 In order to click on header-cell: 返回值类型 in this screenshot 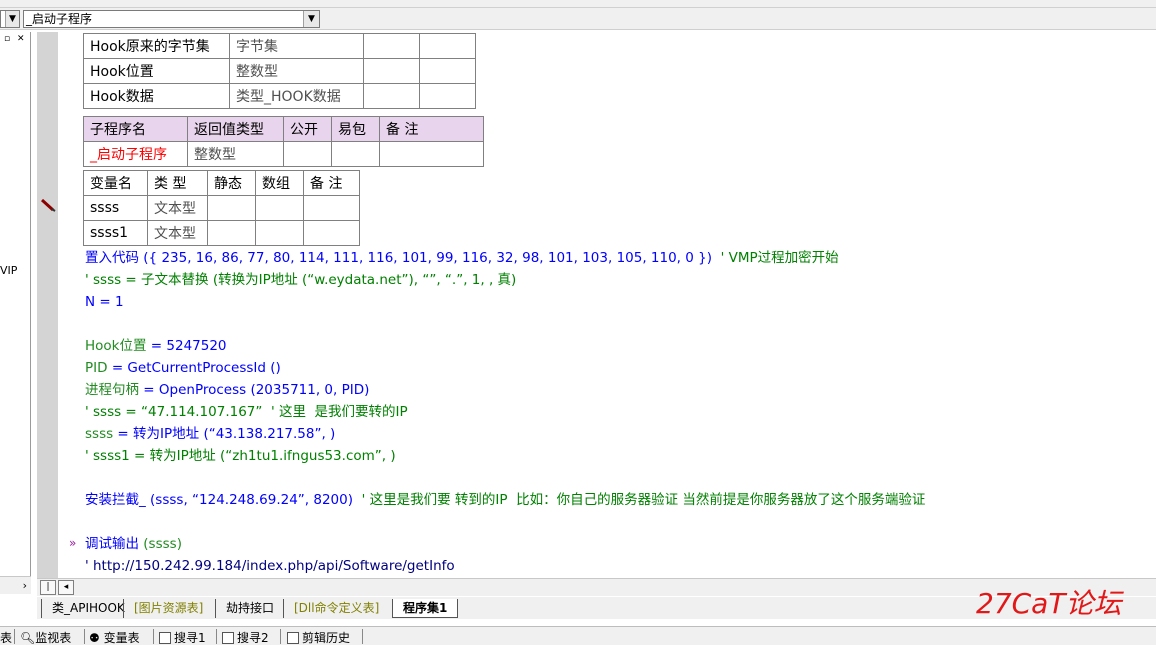, I will do `click(235, 129)`.